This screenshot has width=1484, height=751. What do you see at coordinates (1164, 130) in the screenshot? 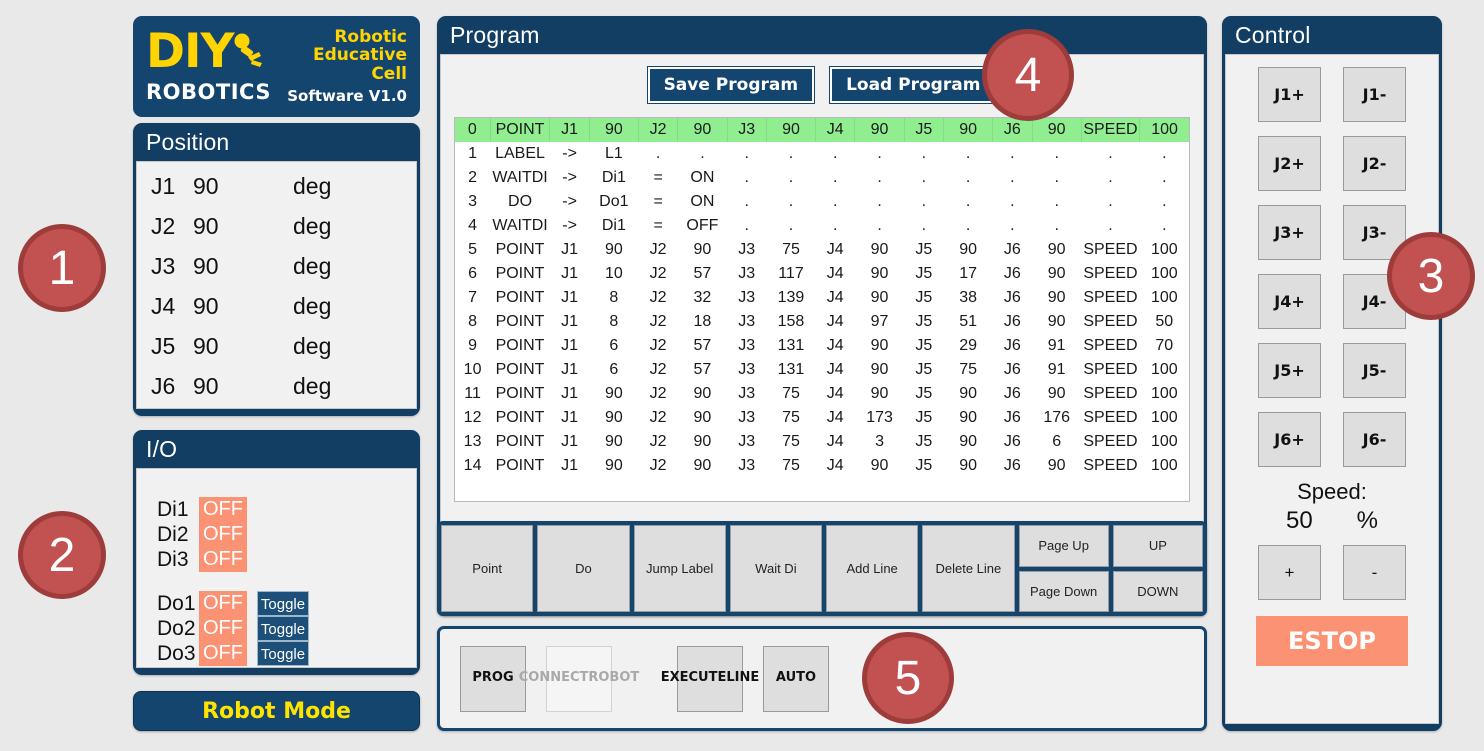
I see `program-row-cell: 100` at bounding box center [1164, 130].